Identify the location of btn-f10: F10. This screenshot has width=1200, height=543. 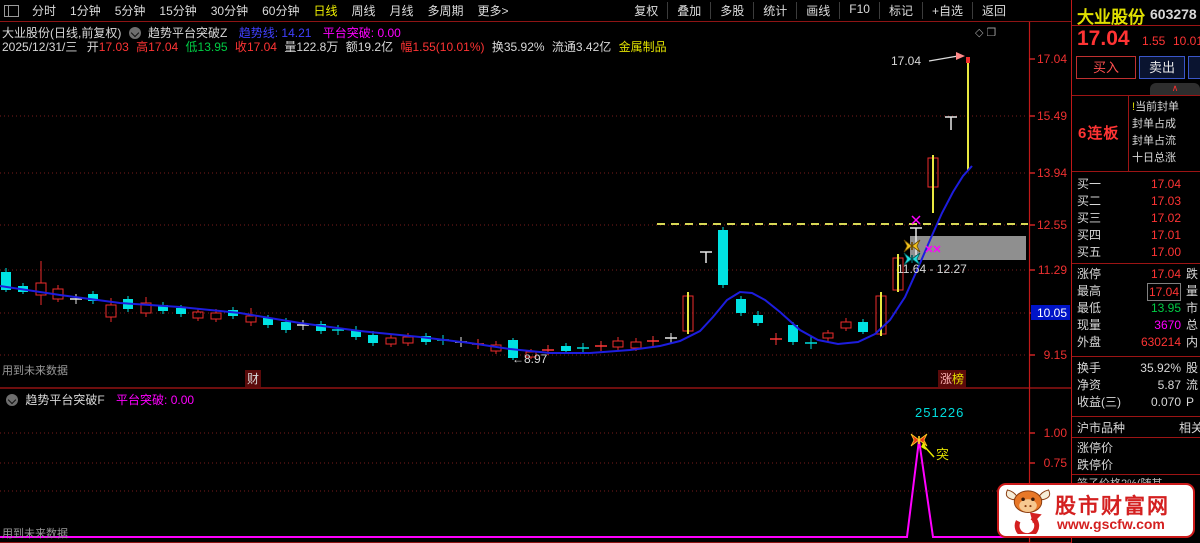
(859, 10).